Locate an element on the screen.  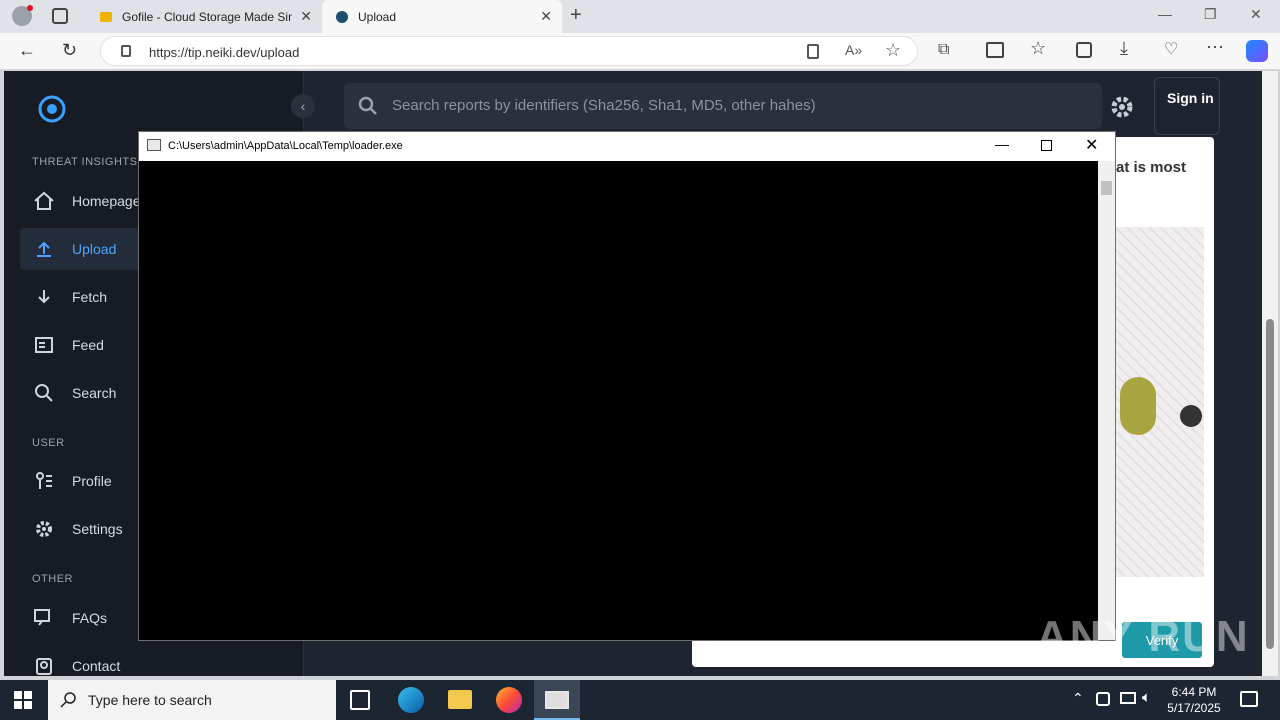
extensions-icon: ⧉ is located at coordinates (943, 50).